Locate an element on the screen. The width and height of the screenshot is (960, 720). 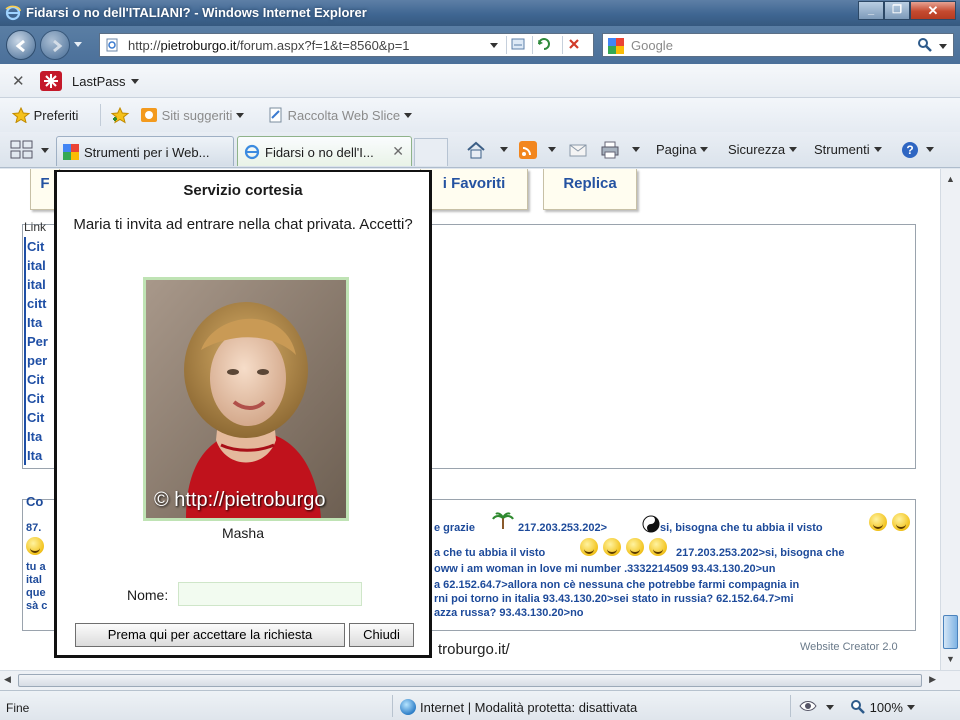
help-icon: ? is located at coordinates (910, 150).